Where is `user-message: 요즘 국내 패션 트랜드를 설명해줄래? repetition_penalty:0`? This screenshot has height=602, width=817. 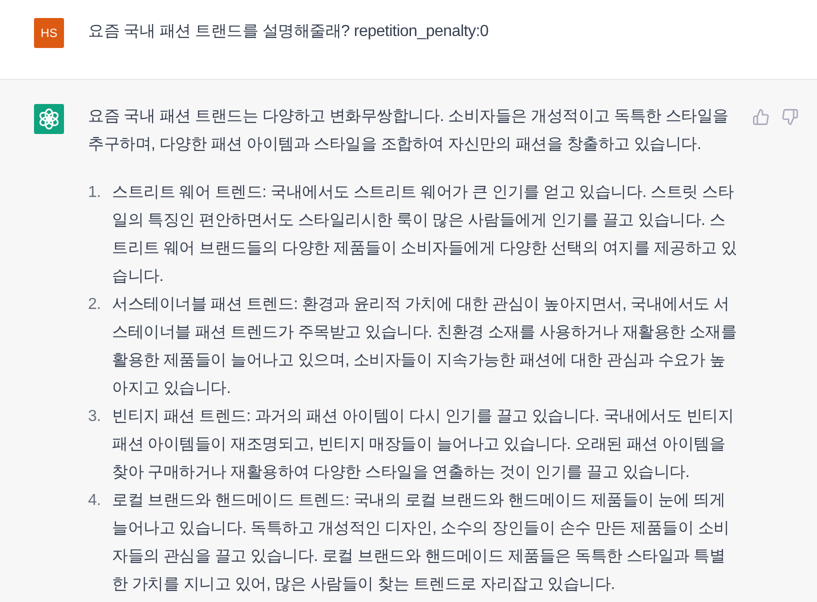
user-message: 요즘 국내 패션 트랜드를 설명해줄래? repetition_penalty:0 is located at coordinates (288, 32).